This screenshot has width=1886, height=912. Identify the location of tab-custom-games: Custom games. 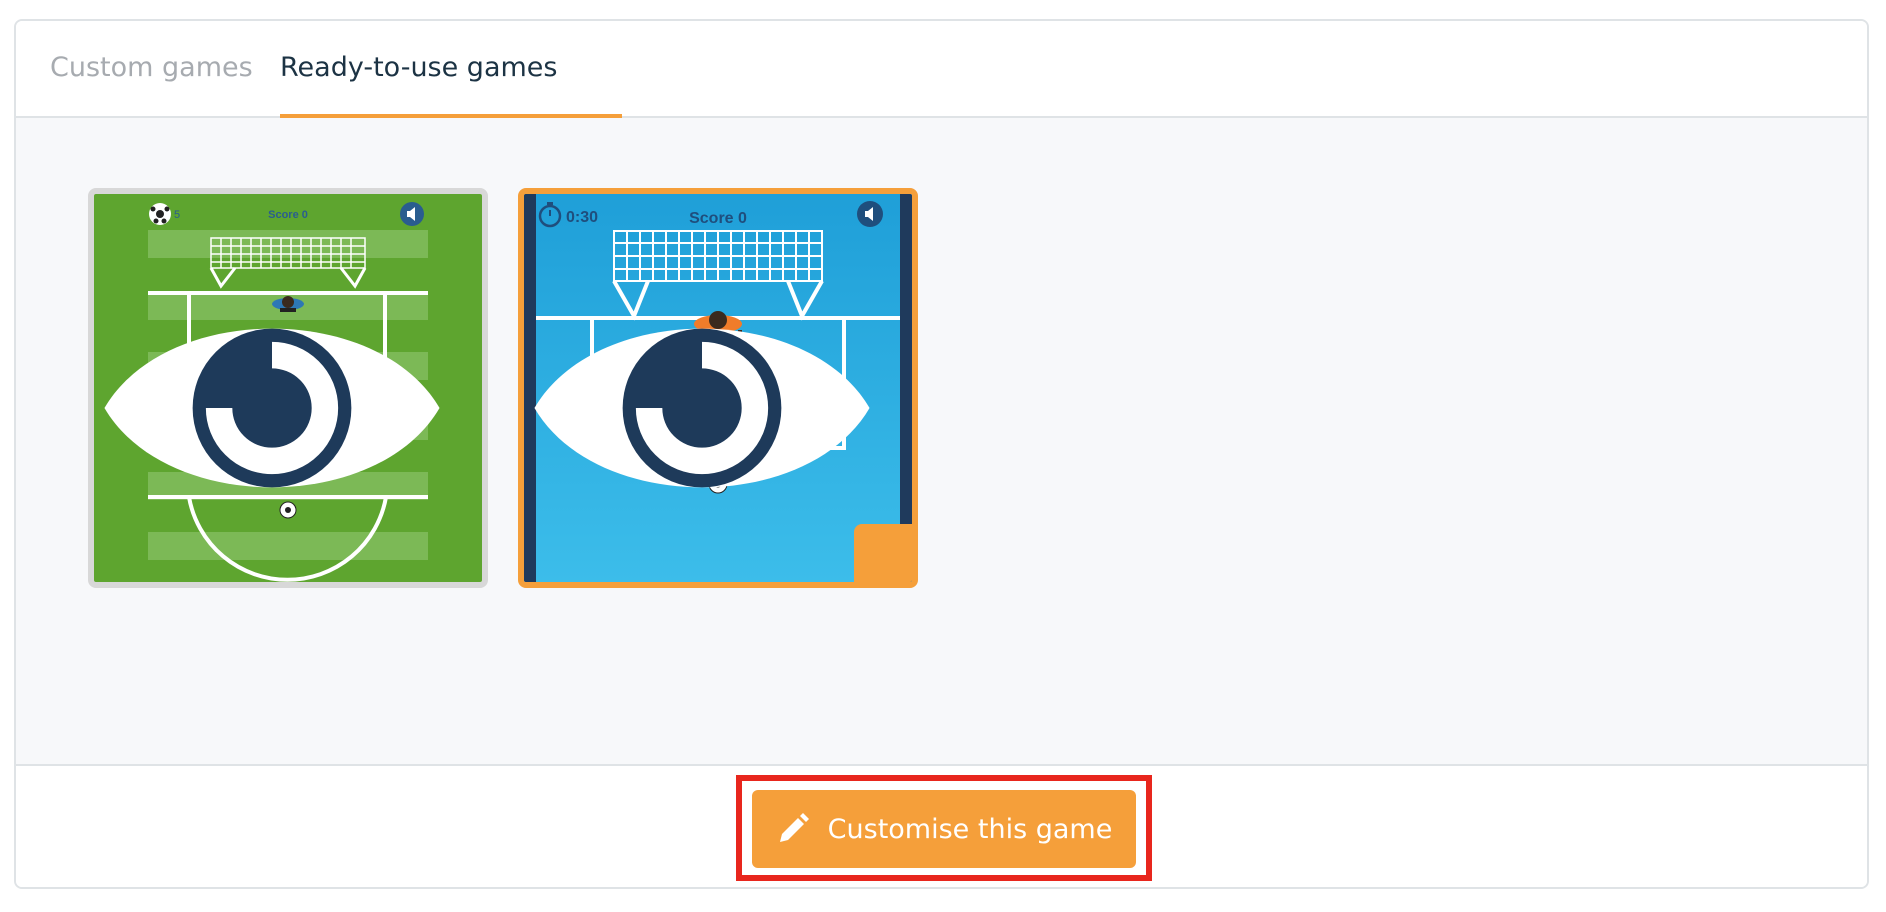
(151, 69).